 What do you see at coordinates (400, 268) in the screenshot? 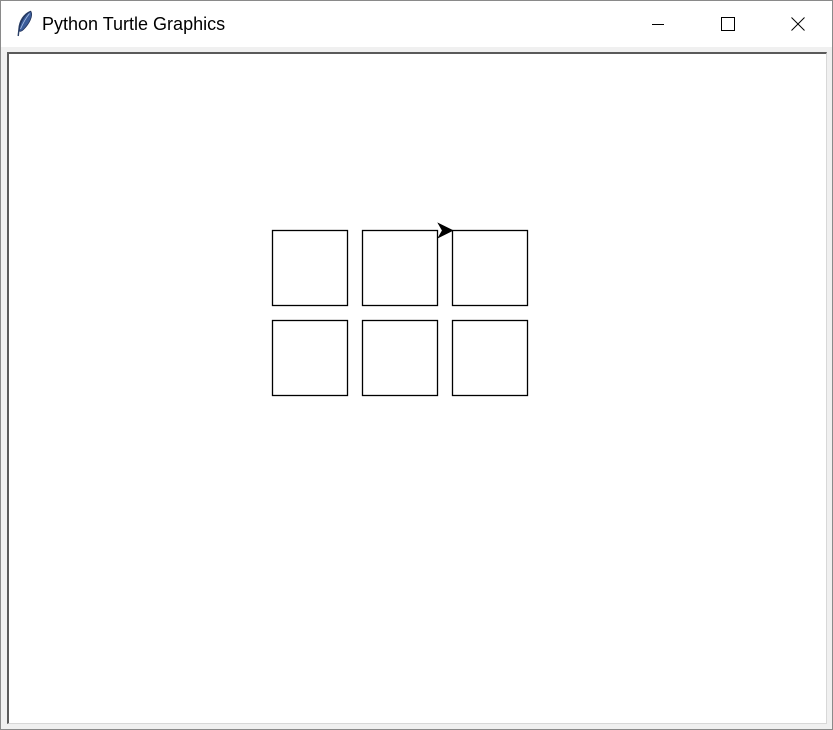
I see `drawn-square-r1-c2` at bounding box center [400, 268].